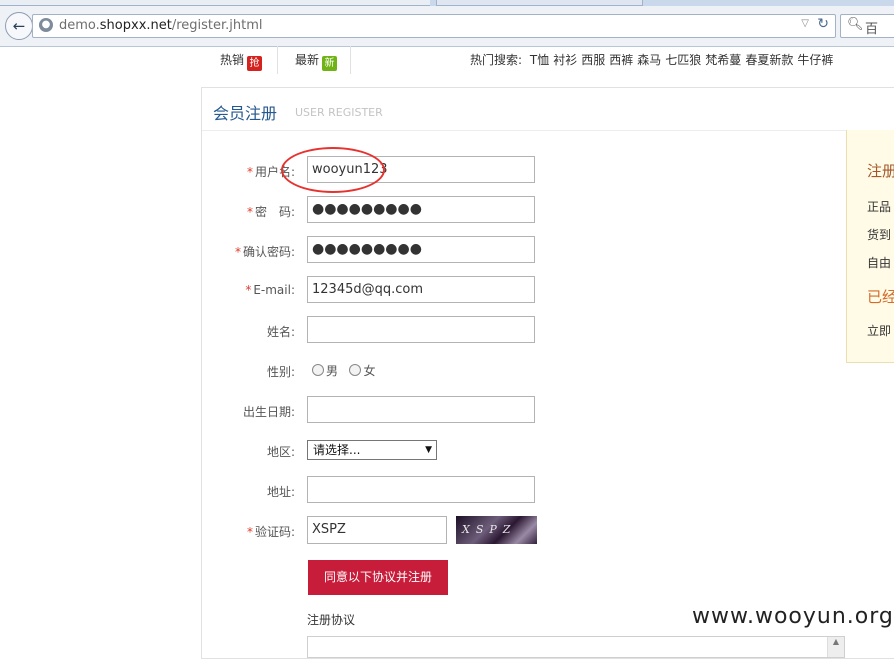 This screenshot has width=894, height=659. Describe the element at coordinates (372, 450) in the screenshot. I see `region-select: 请选择... ▼` at that location.